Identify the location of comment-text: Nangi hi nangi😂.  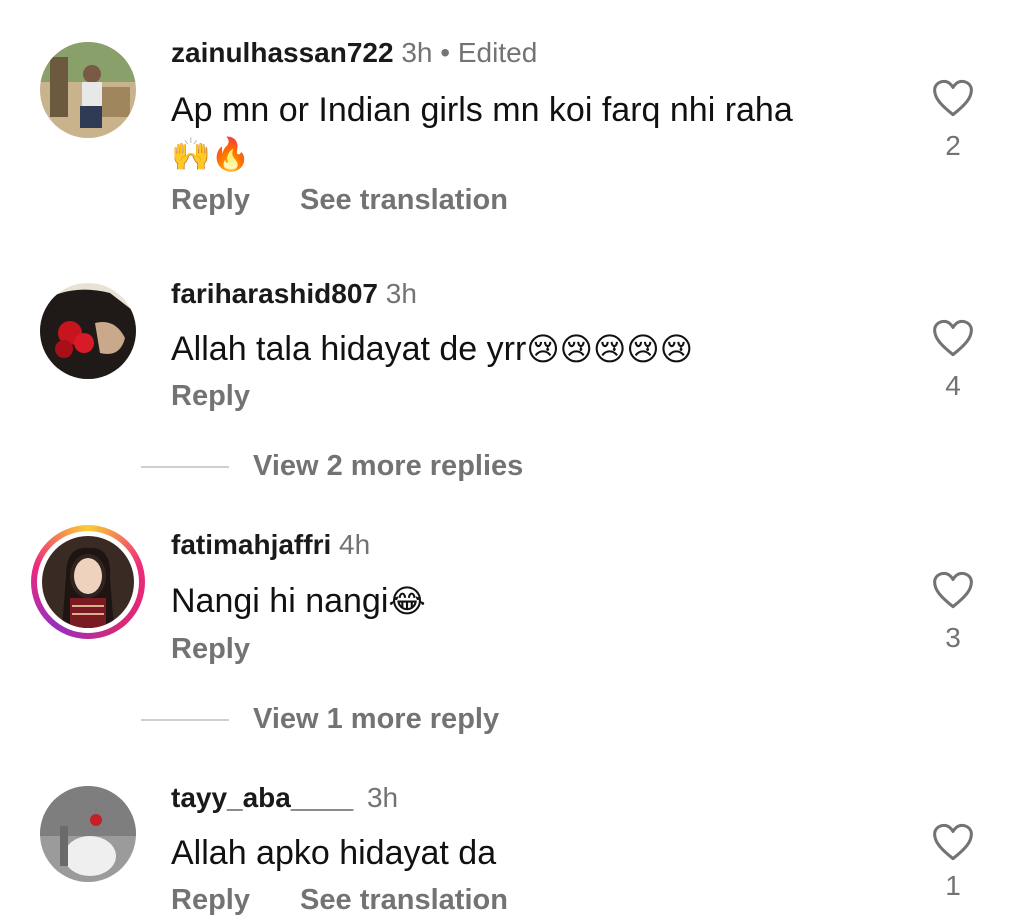
(298, 601).